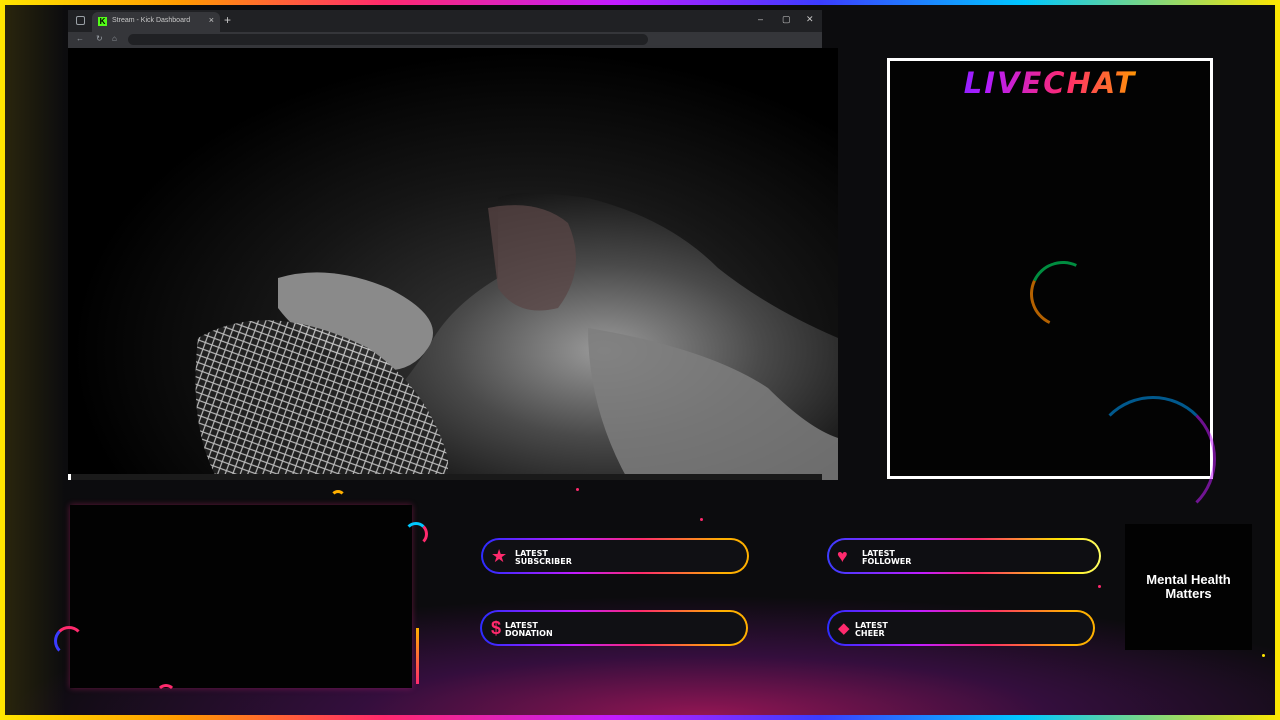  What do you see at coordinates (871, 629) in the screenshot?
I see `latest-cheer-label: LATEST CHEER` at bounding box center [871, 629].